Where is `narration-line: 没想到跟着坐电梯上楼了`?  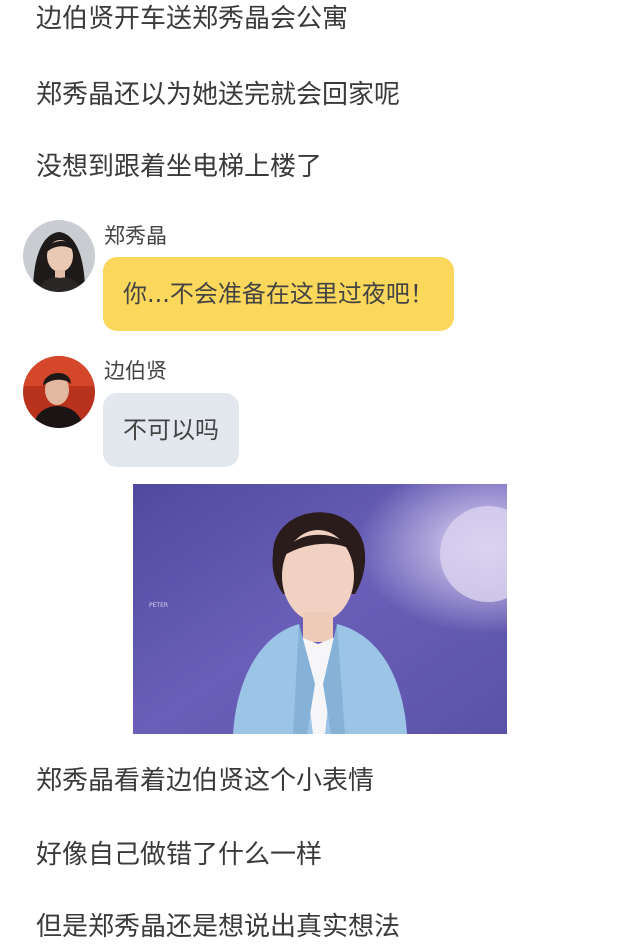
narration-line: 没想到跟着坐电梯上楼了 is located at coordinates (179, 167).